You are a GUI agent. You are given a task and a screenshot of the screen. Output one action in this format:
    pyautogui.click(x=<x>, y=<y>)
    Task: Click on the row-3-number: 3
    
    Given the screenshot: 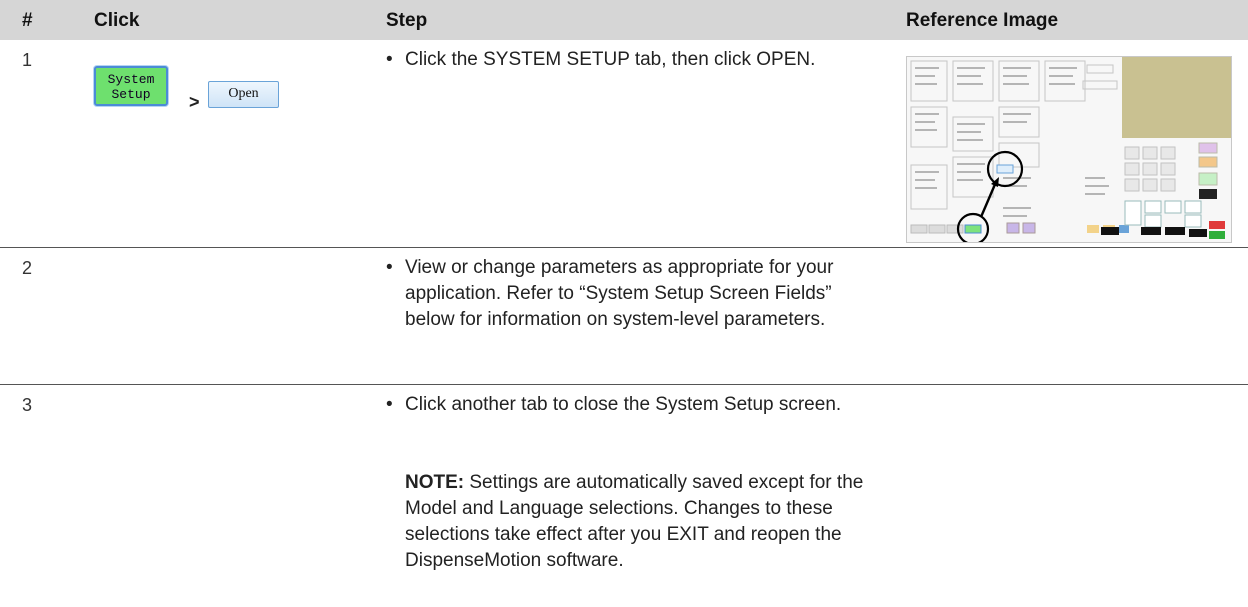 What is the action you would take?
    pyautogui.click(x=27, y=405)
    